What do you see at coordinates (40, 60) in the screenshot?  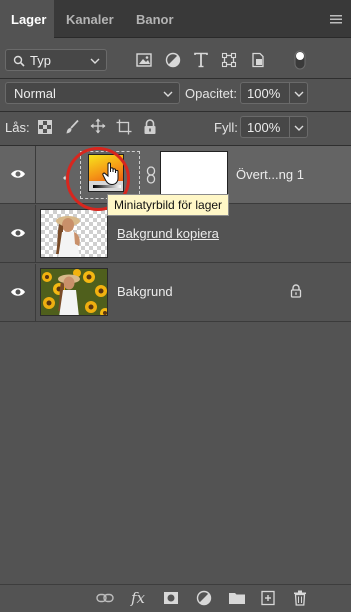 I see `filter-kind-label: Typ` at bounding box center [40, 60].